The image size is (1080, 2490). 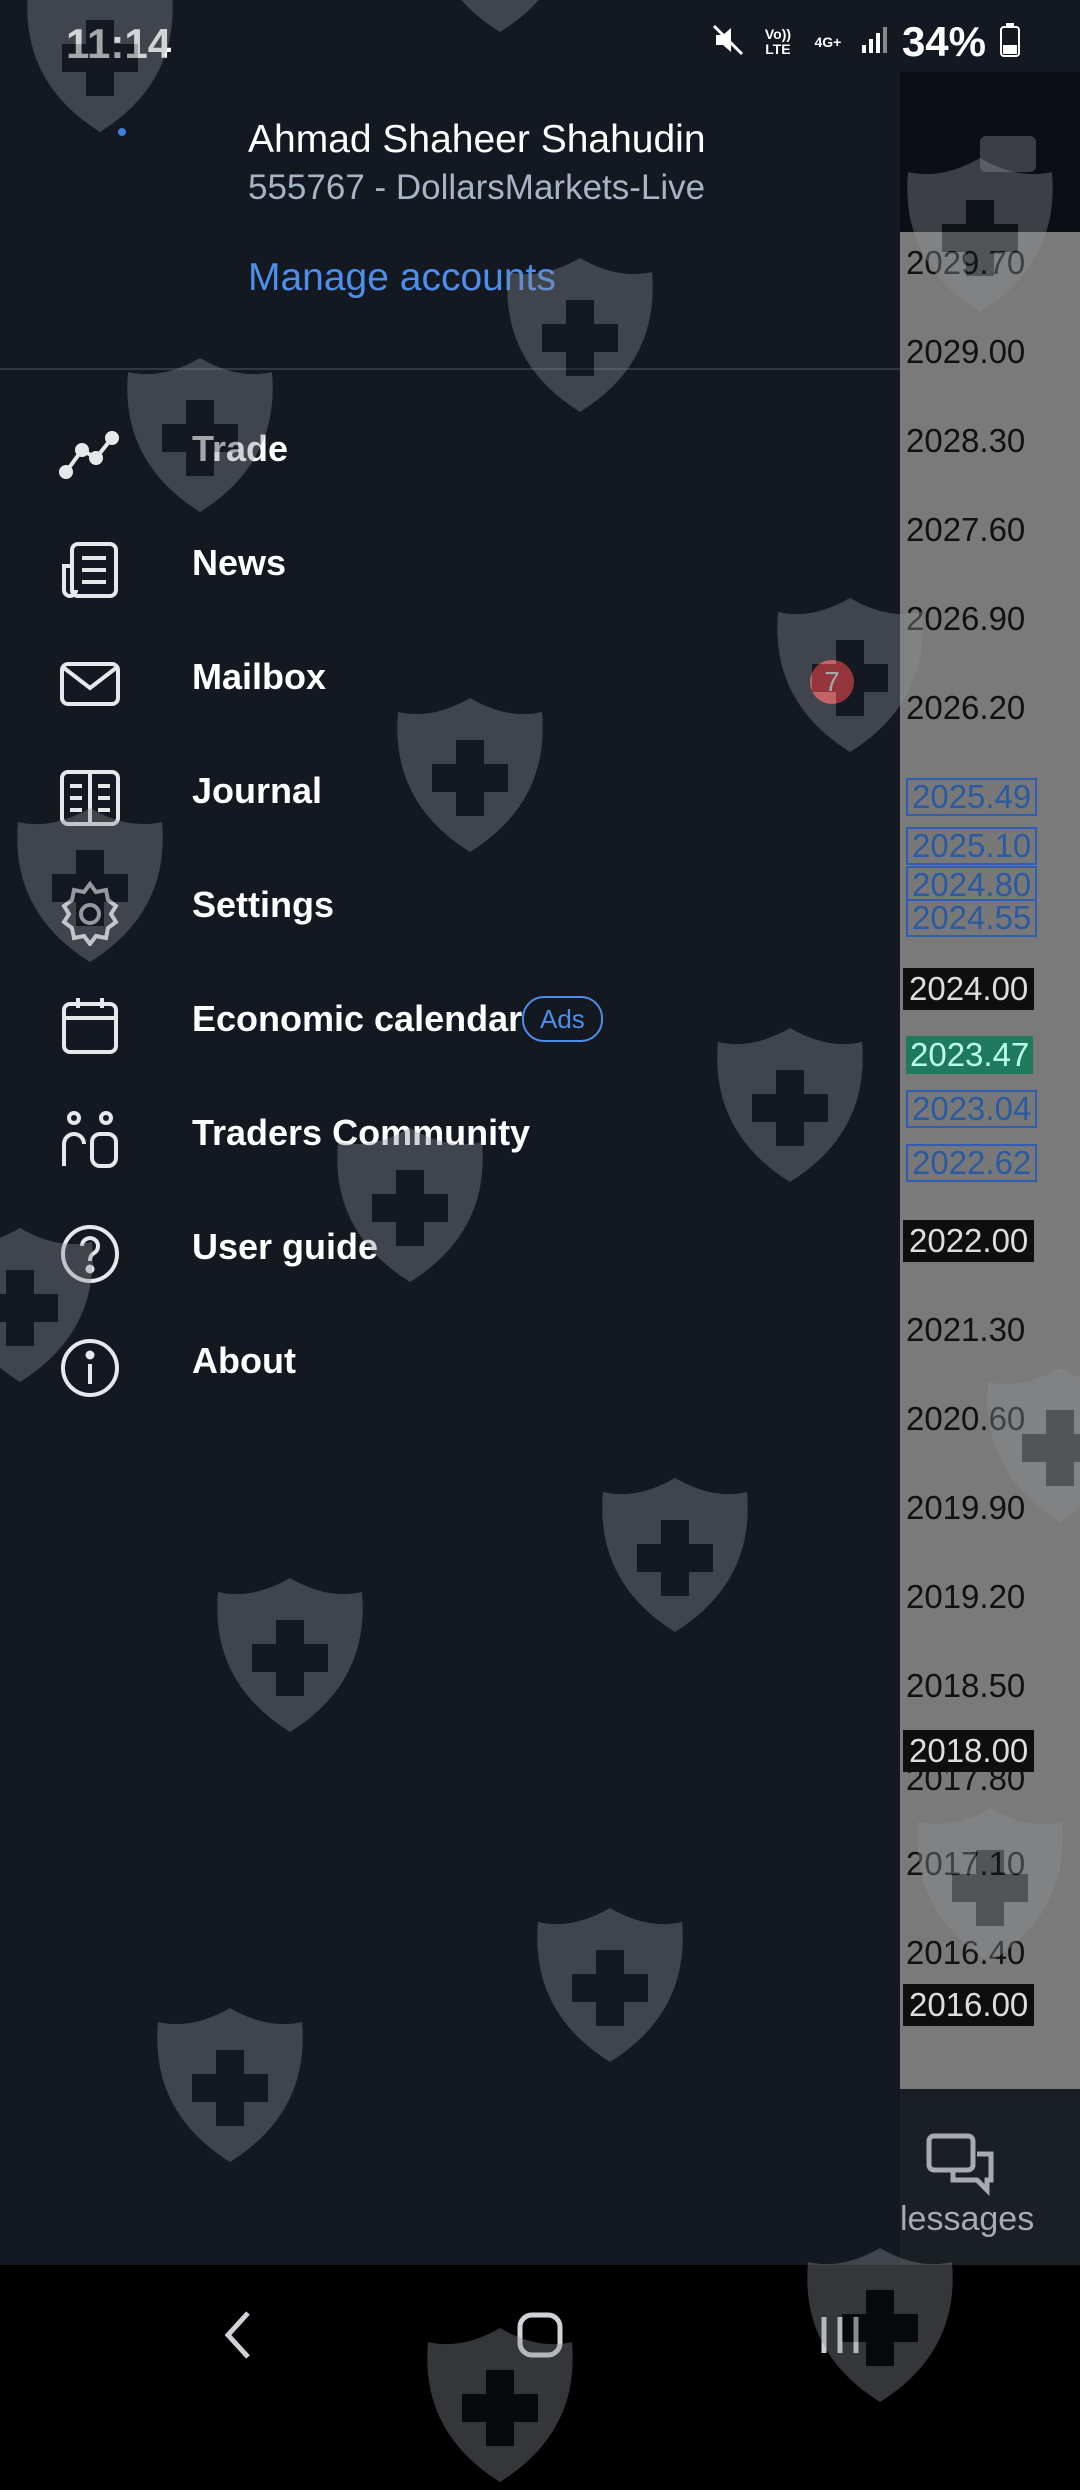 What do you see at coordinates (728, 42) in the screenshot?
I see `mute-icon` at bounding box center [728, 42].